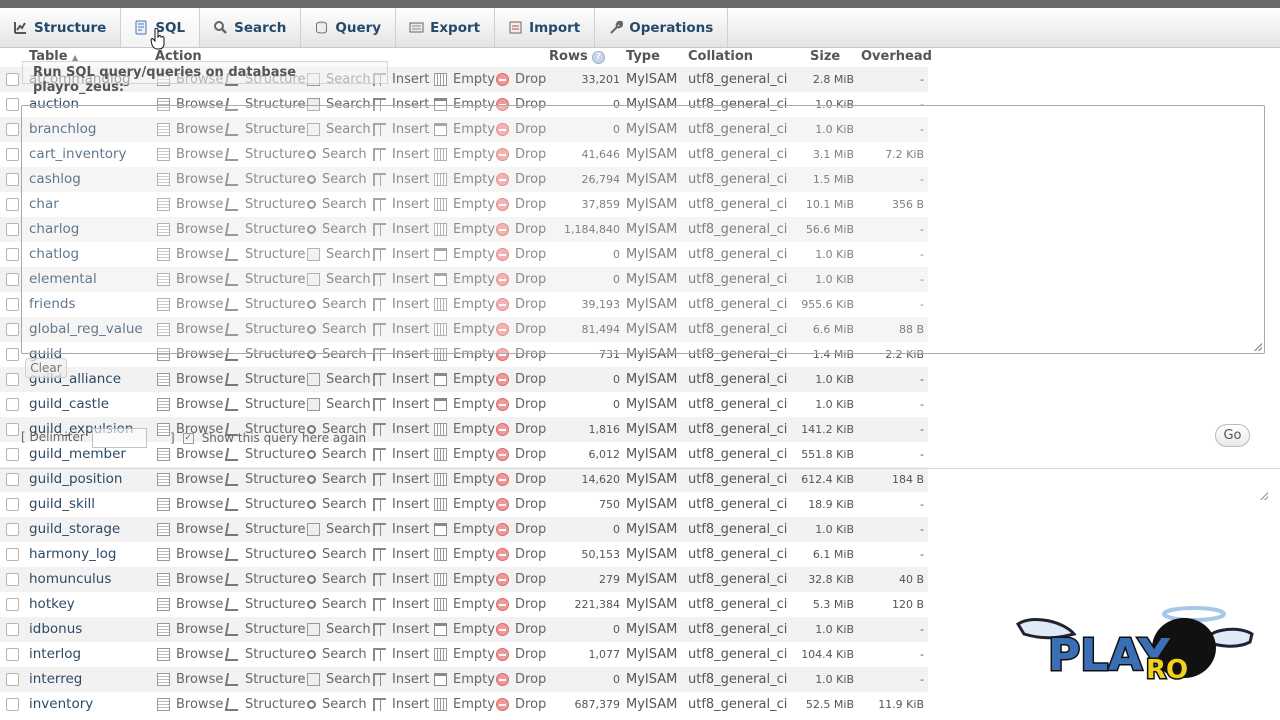  I want to click on table-name-link: interreg, so click(55, 679).